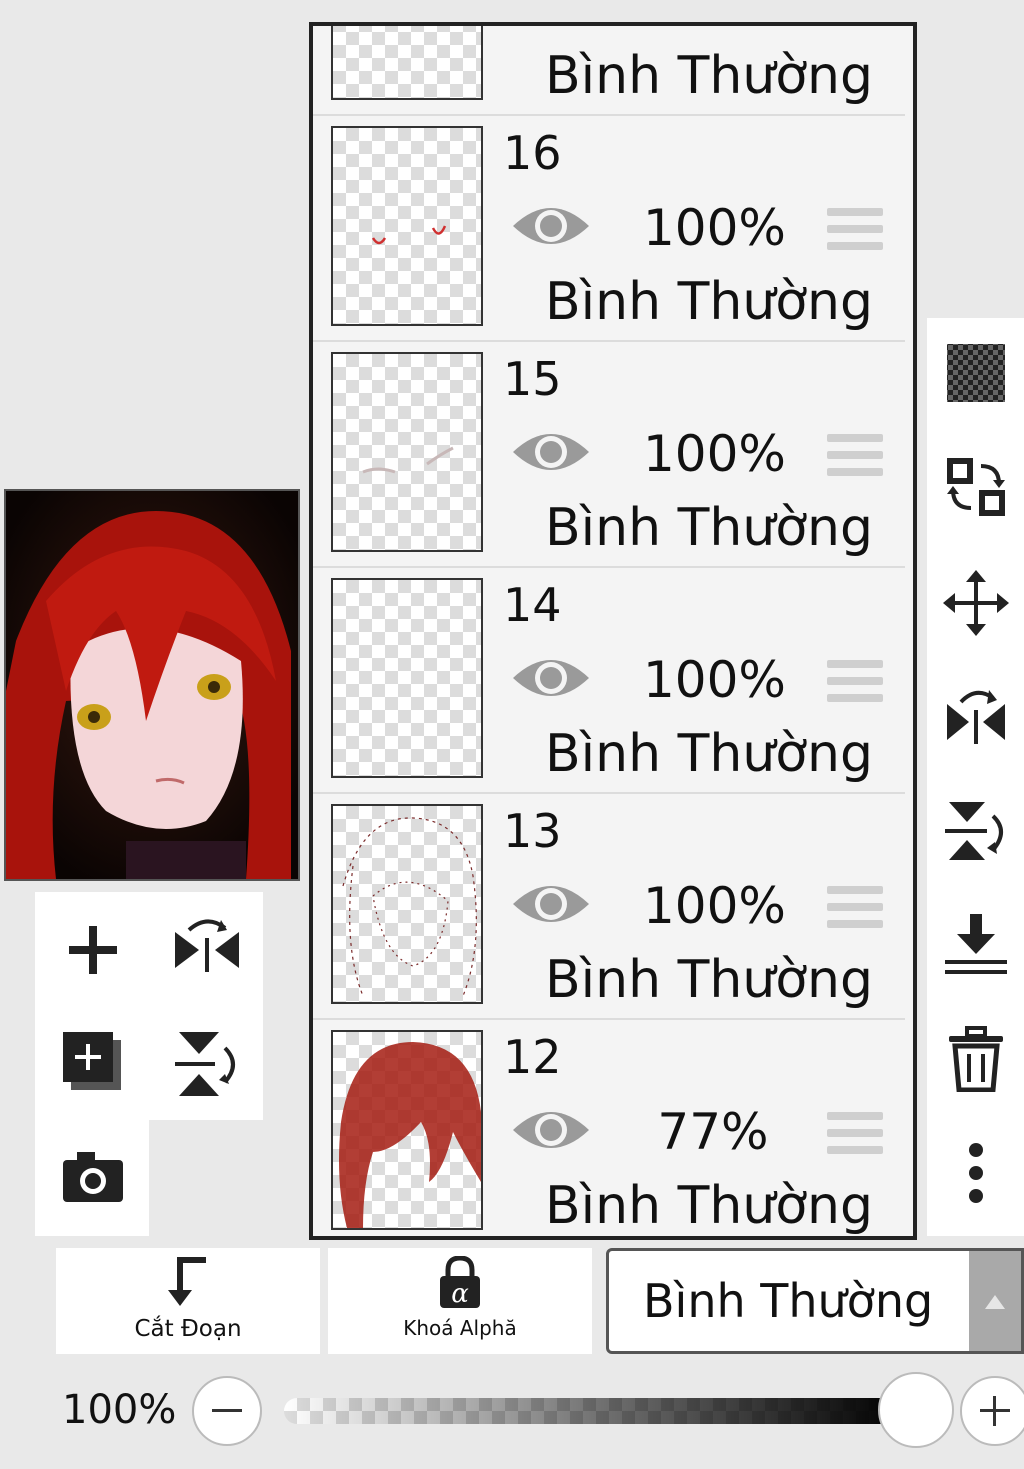 The width and height of the screenshot is (1024, 1469). Describe the element at coordinates (460, 1294) in the screenshot. I see `svg-text: α` at that location.